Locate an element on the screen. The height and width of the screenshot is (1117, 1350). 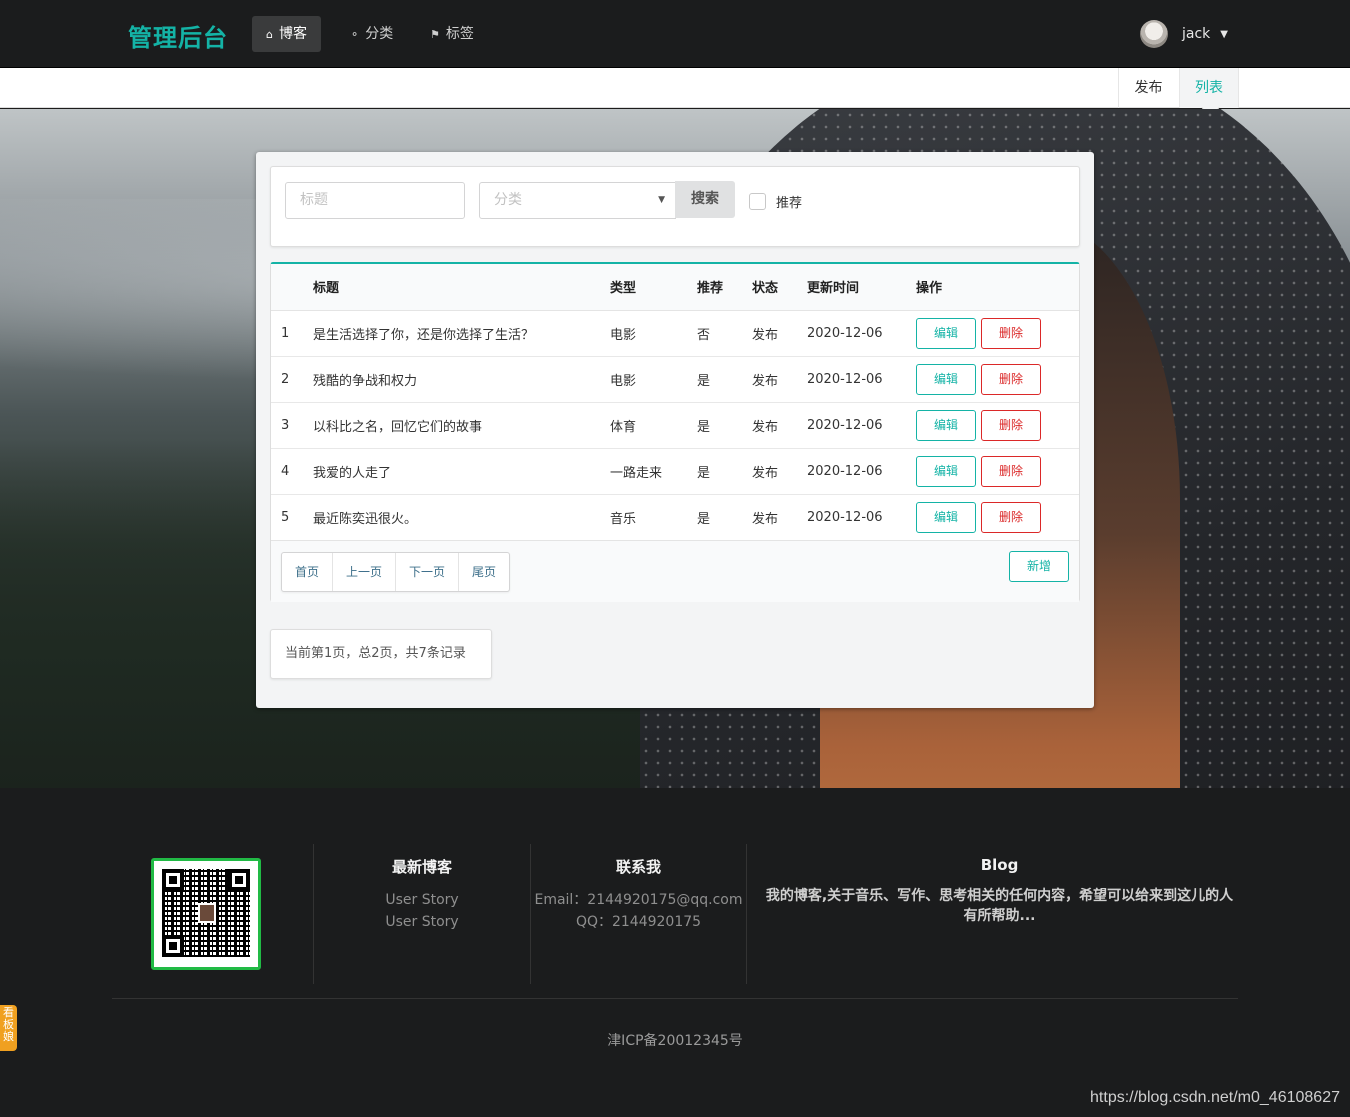
dropdown-icon: ▼ is located at coordinates (661, 200).